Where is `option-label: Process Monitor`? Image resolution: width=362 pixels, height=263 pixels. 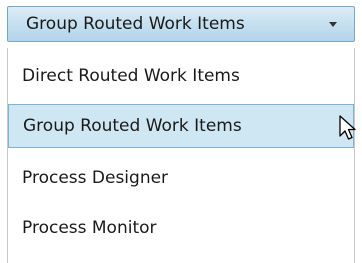 option-label: Process Monitor is located at coordinates (89, 228).